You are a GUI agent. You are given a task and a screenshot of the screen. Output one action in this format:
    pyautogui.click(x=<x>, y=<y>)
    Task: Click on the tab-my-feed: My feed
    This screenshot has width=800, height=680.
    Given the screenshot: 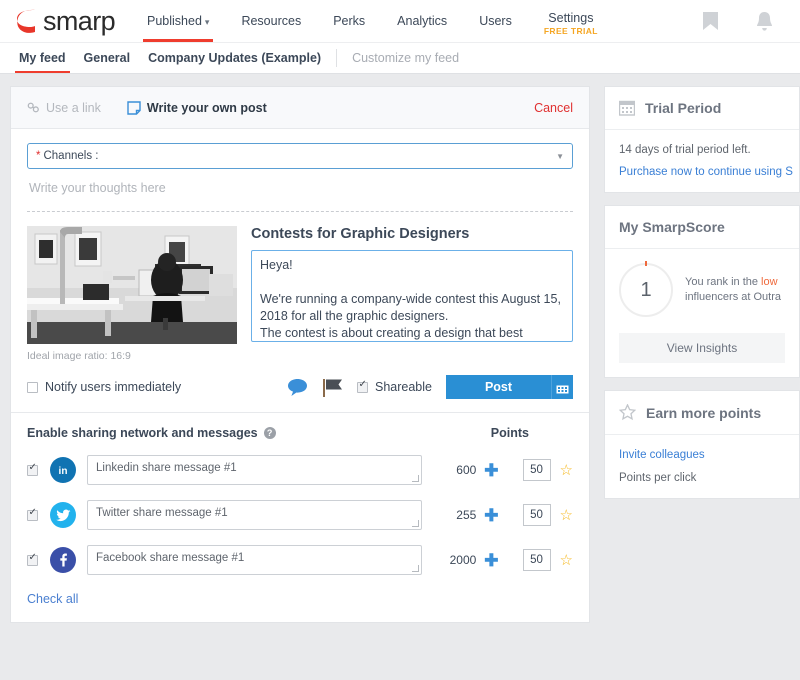 What is the action you would take?
    pyautogui.click(x=42, y=58)
    